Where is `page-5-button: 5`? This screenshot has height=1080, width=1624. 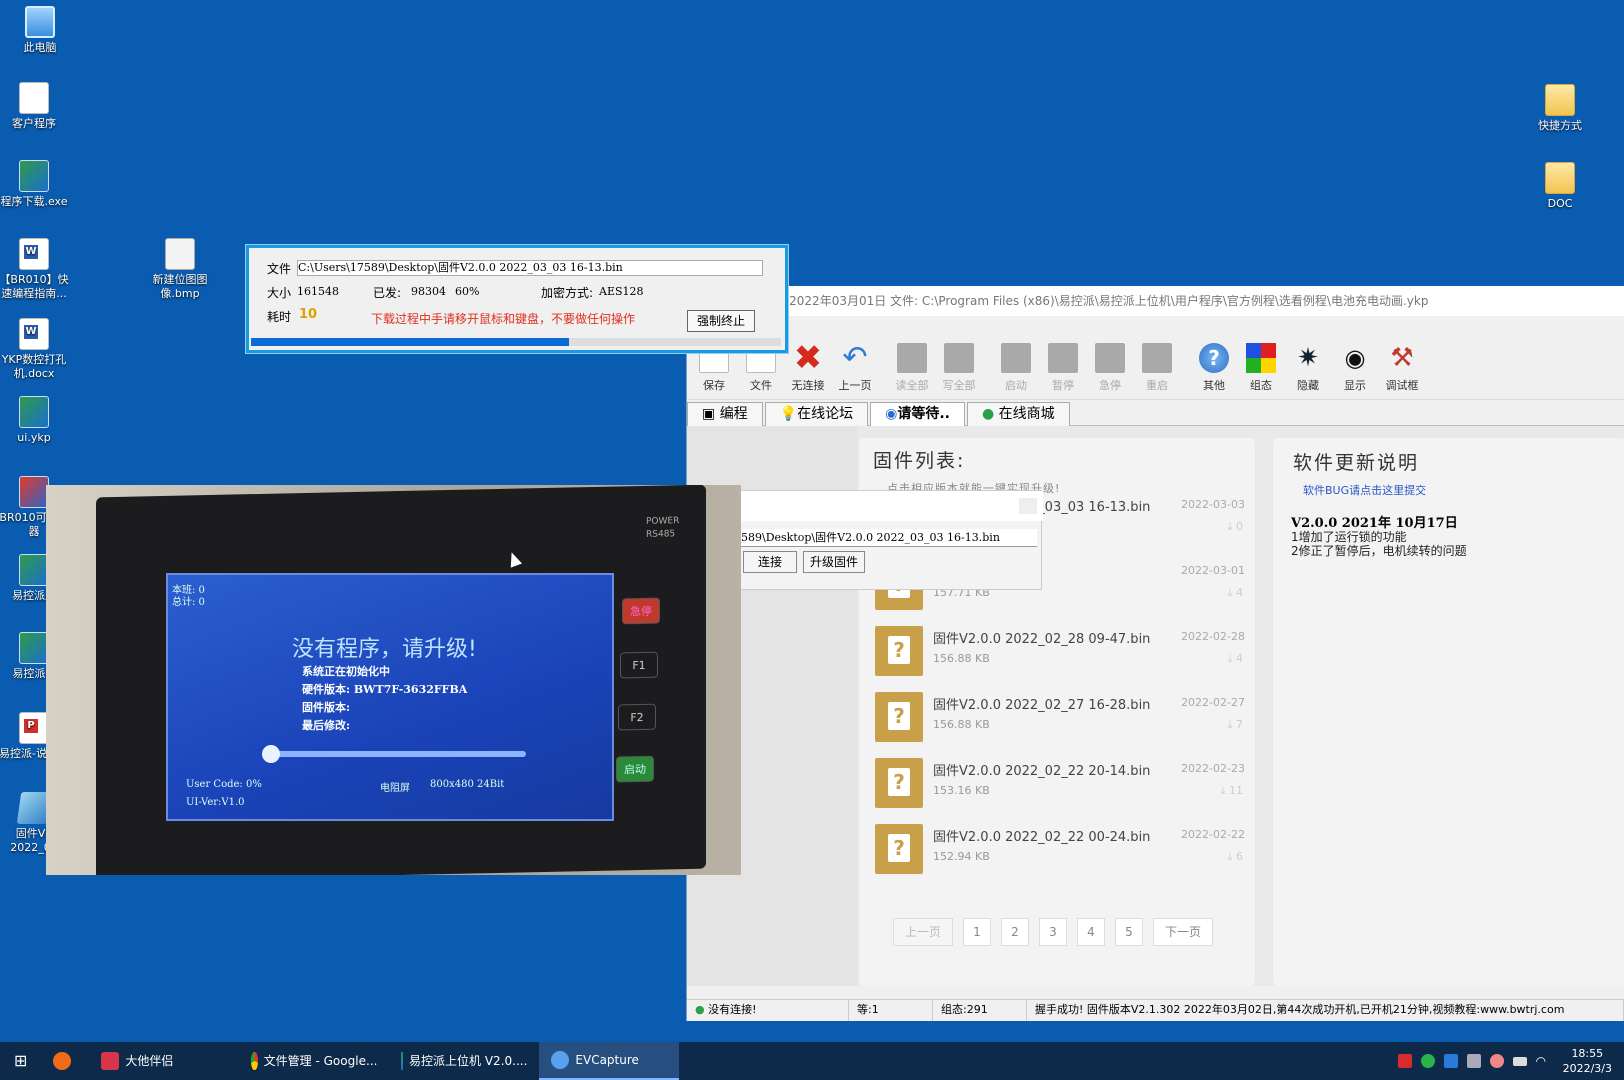
page-5-button: 5 is located at coordinates (1129, 932).